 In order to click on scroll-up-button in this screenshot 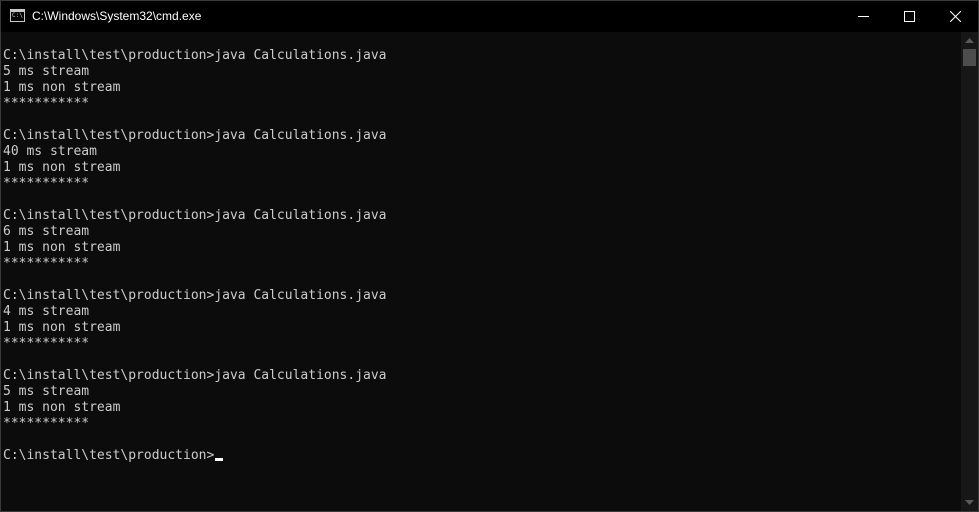, I will do `click(969, 40)`.